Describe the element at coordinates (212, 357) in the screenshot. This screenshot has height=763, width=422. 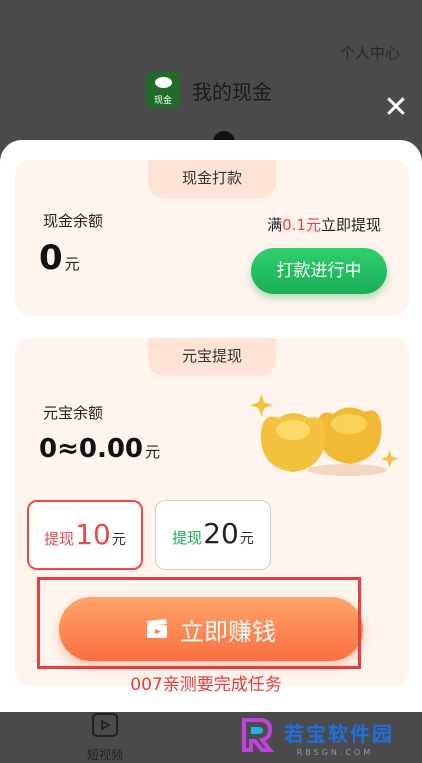
I see `yuanbao-card-tab: 元宝提现` at that location.